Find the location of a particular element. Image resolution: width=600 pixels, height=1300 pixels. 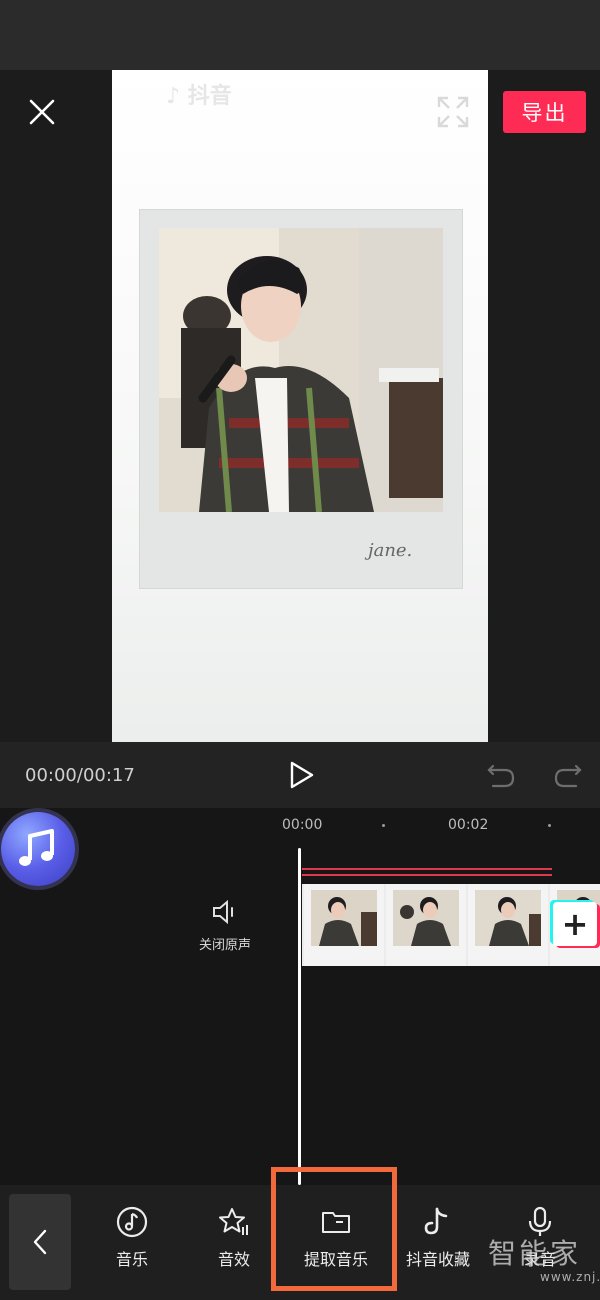

tiktok-icon is located at coordinates (436, 1221).